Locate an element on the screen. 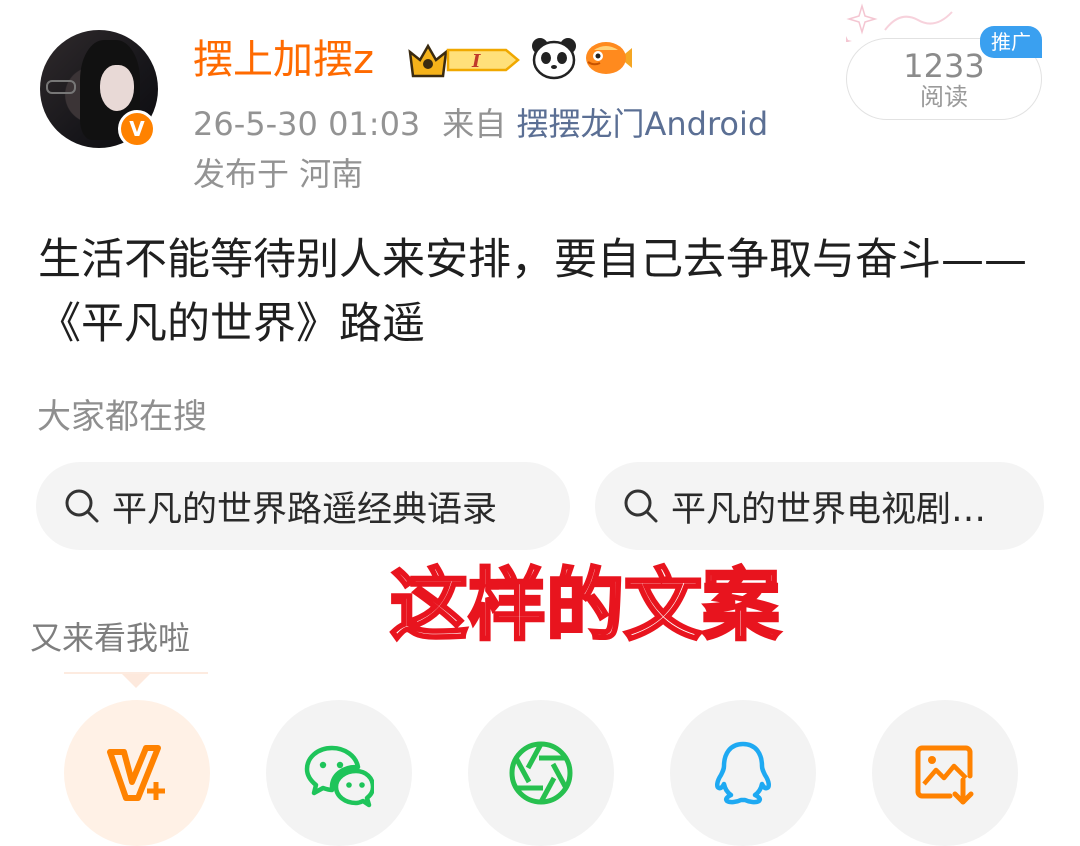 This screenshot has width=1080, height=846. promo-tag: 推广 is located at coordinates (1011, 42).